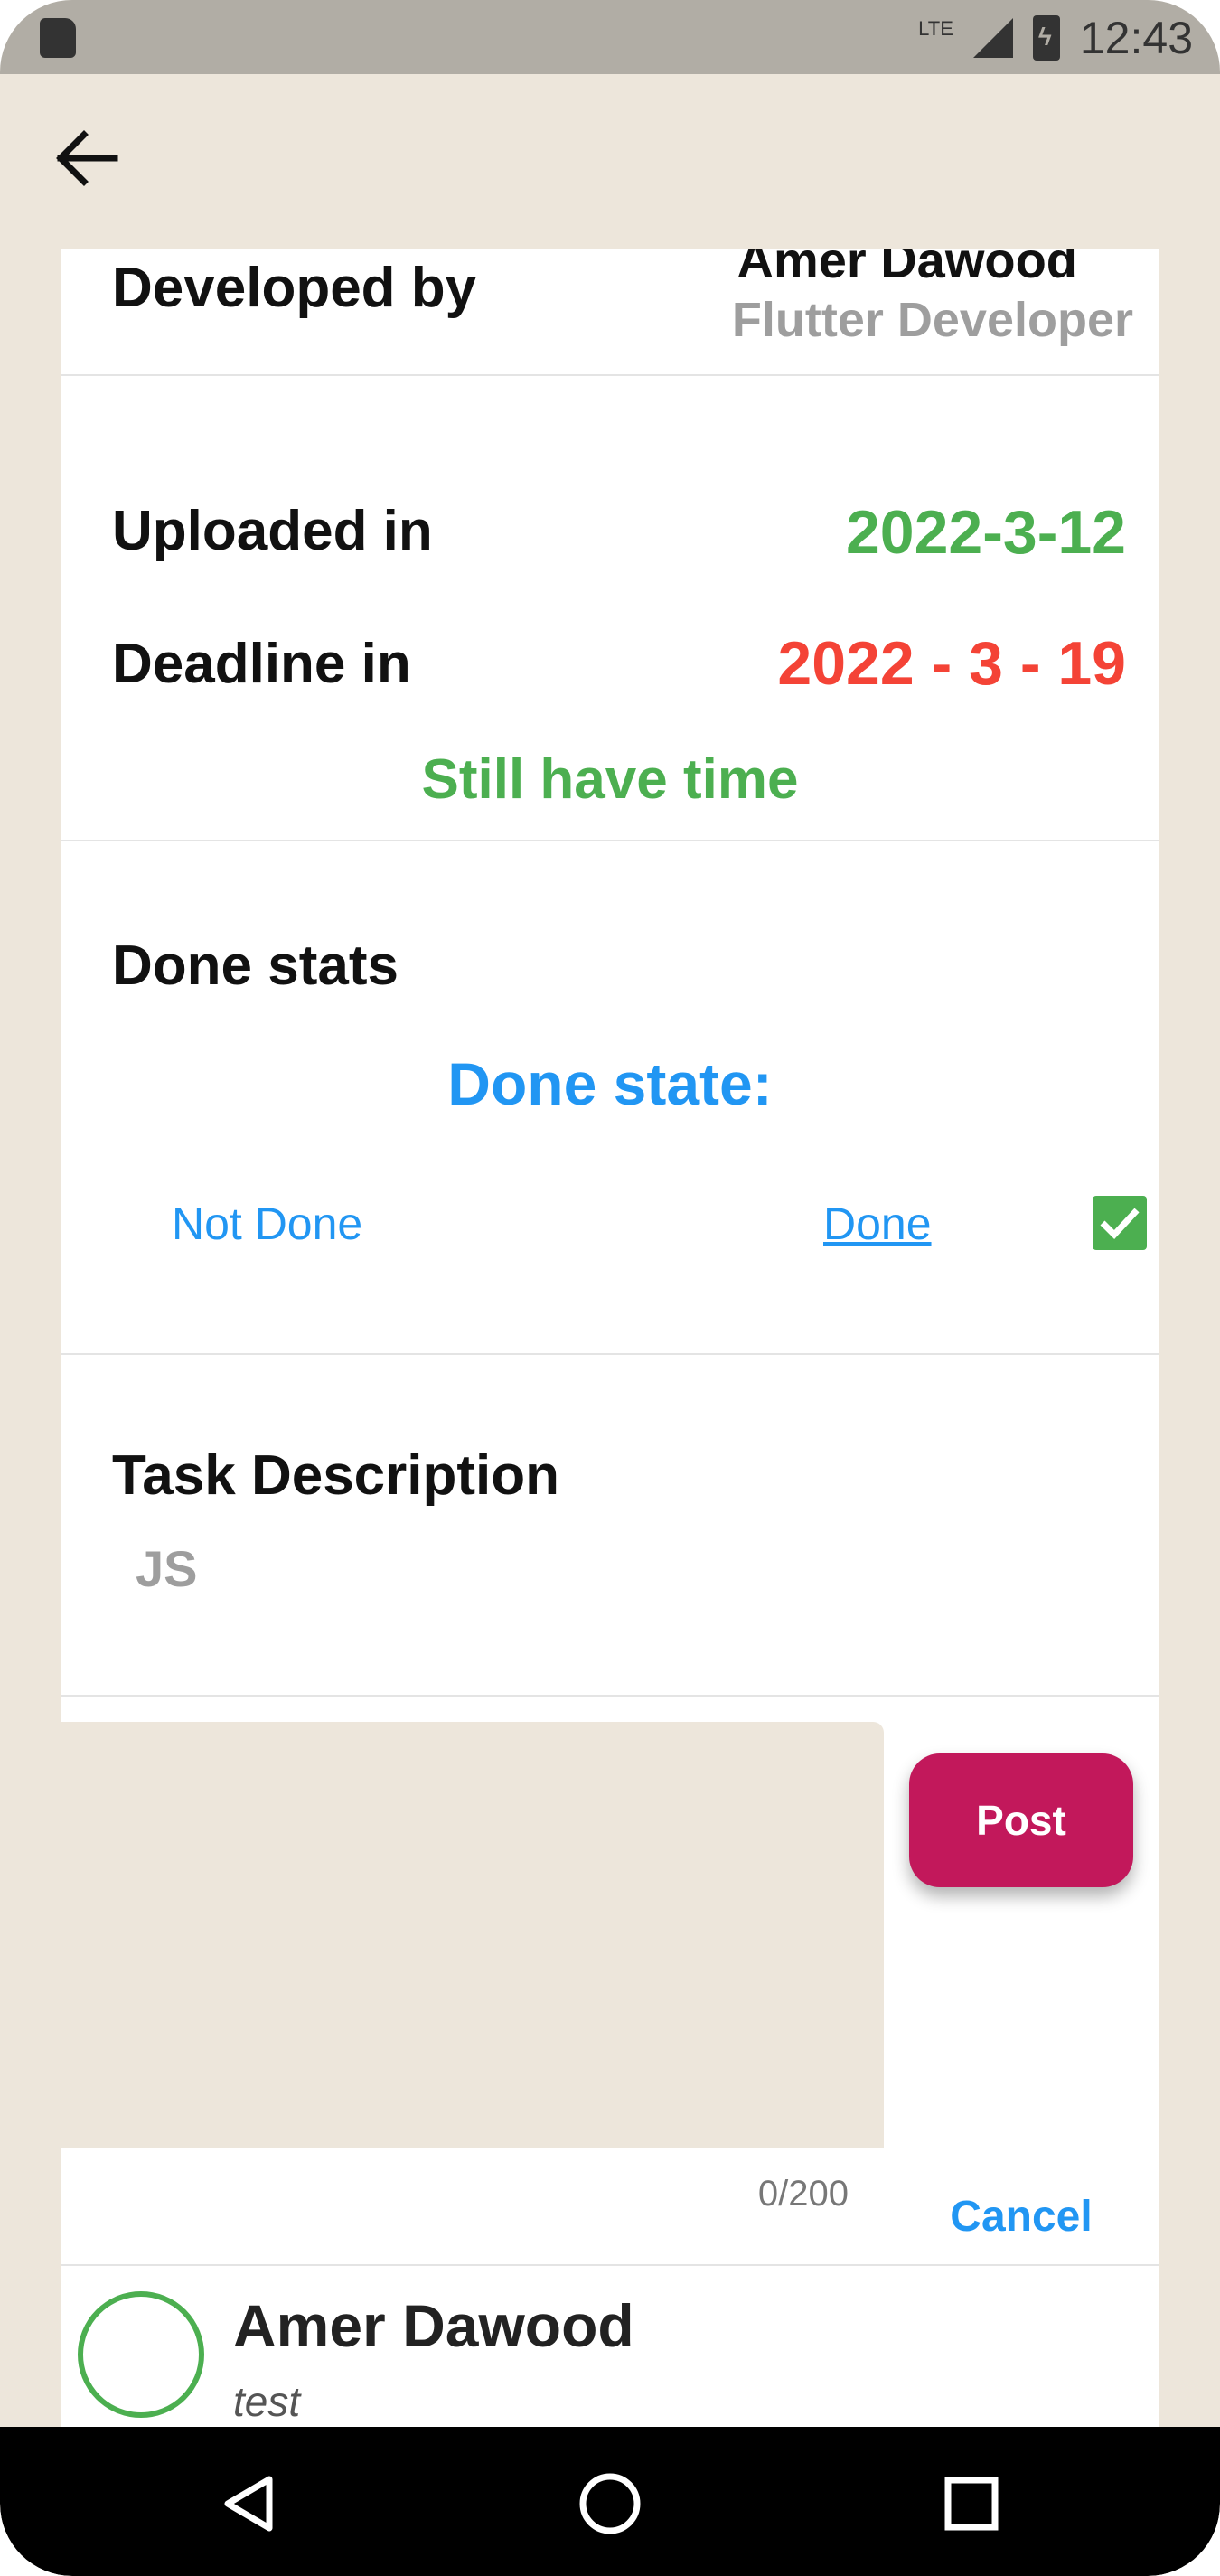 The height and width of the screenshot is (2576, 1220). I want to click on deadline-label: Deadline in, so click(261, 664).